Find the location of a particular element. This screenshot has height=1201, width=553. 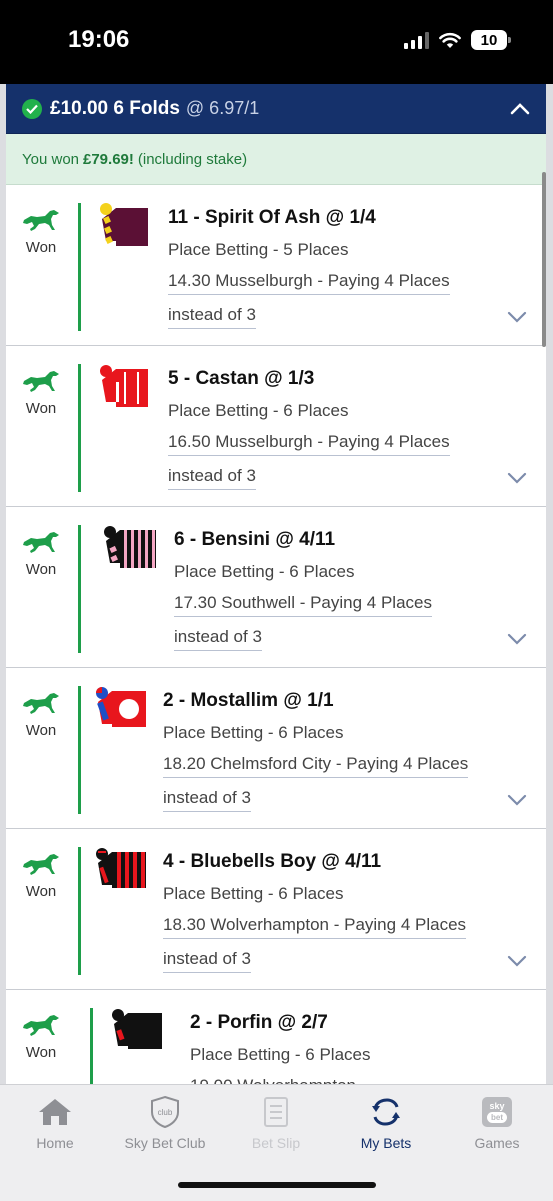

scrollbar is located at coordinates (544, 259).